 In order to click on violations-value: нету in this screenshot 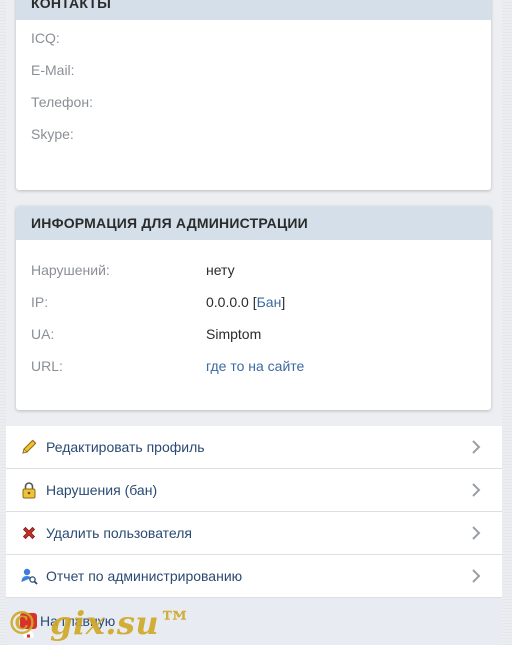, I will do `click(220, 270)`.